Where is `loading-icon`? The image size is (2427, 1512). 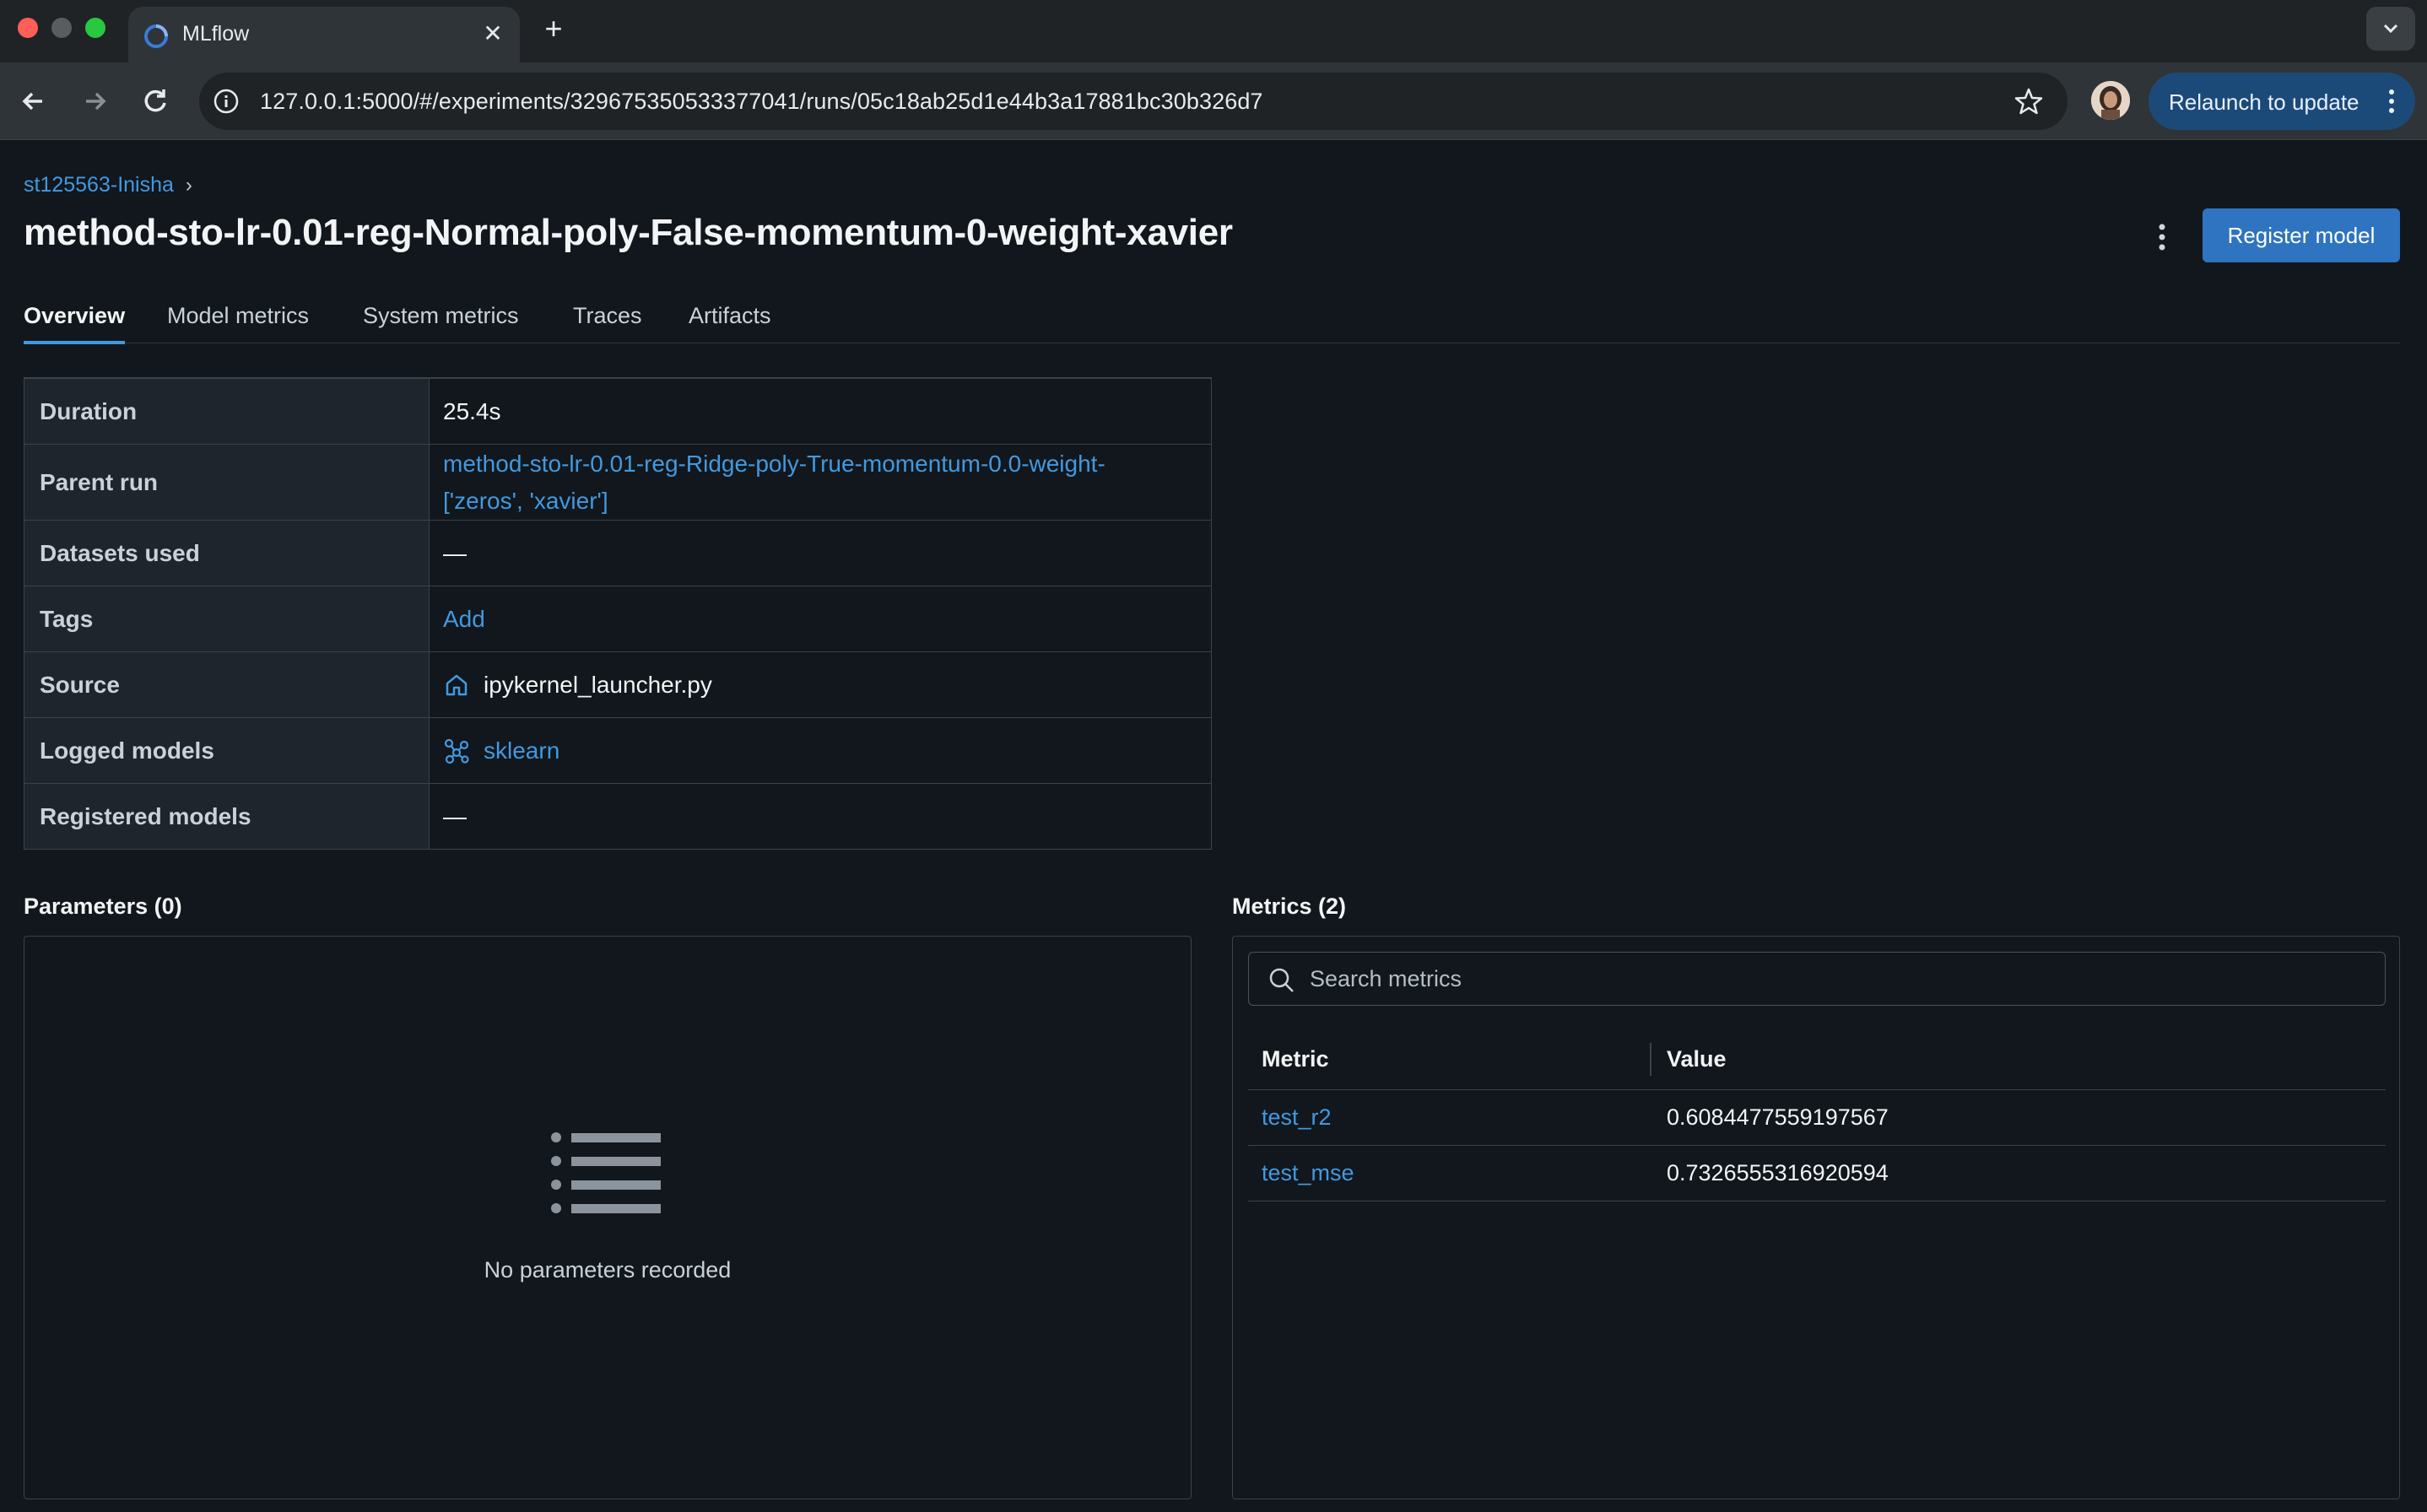 loading-icon is located at coordinates (156, 36).